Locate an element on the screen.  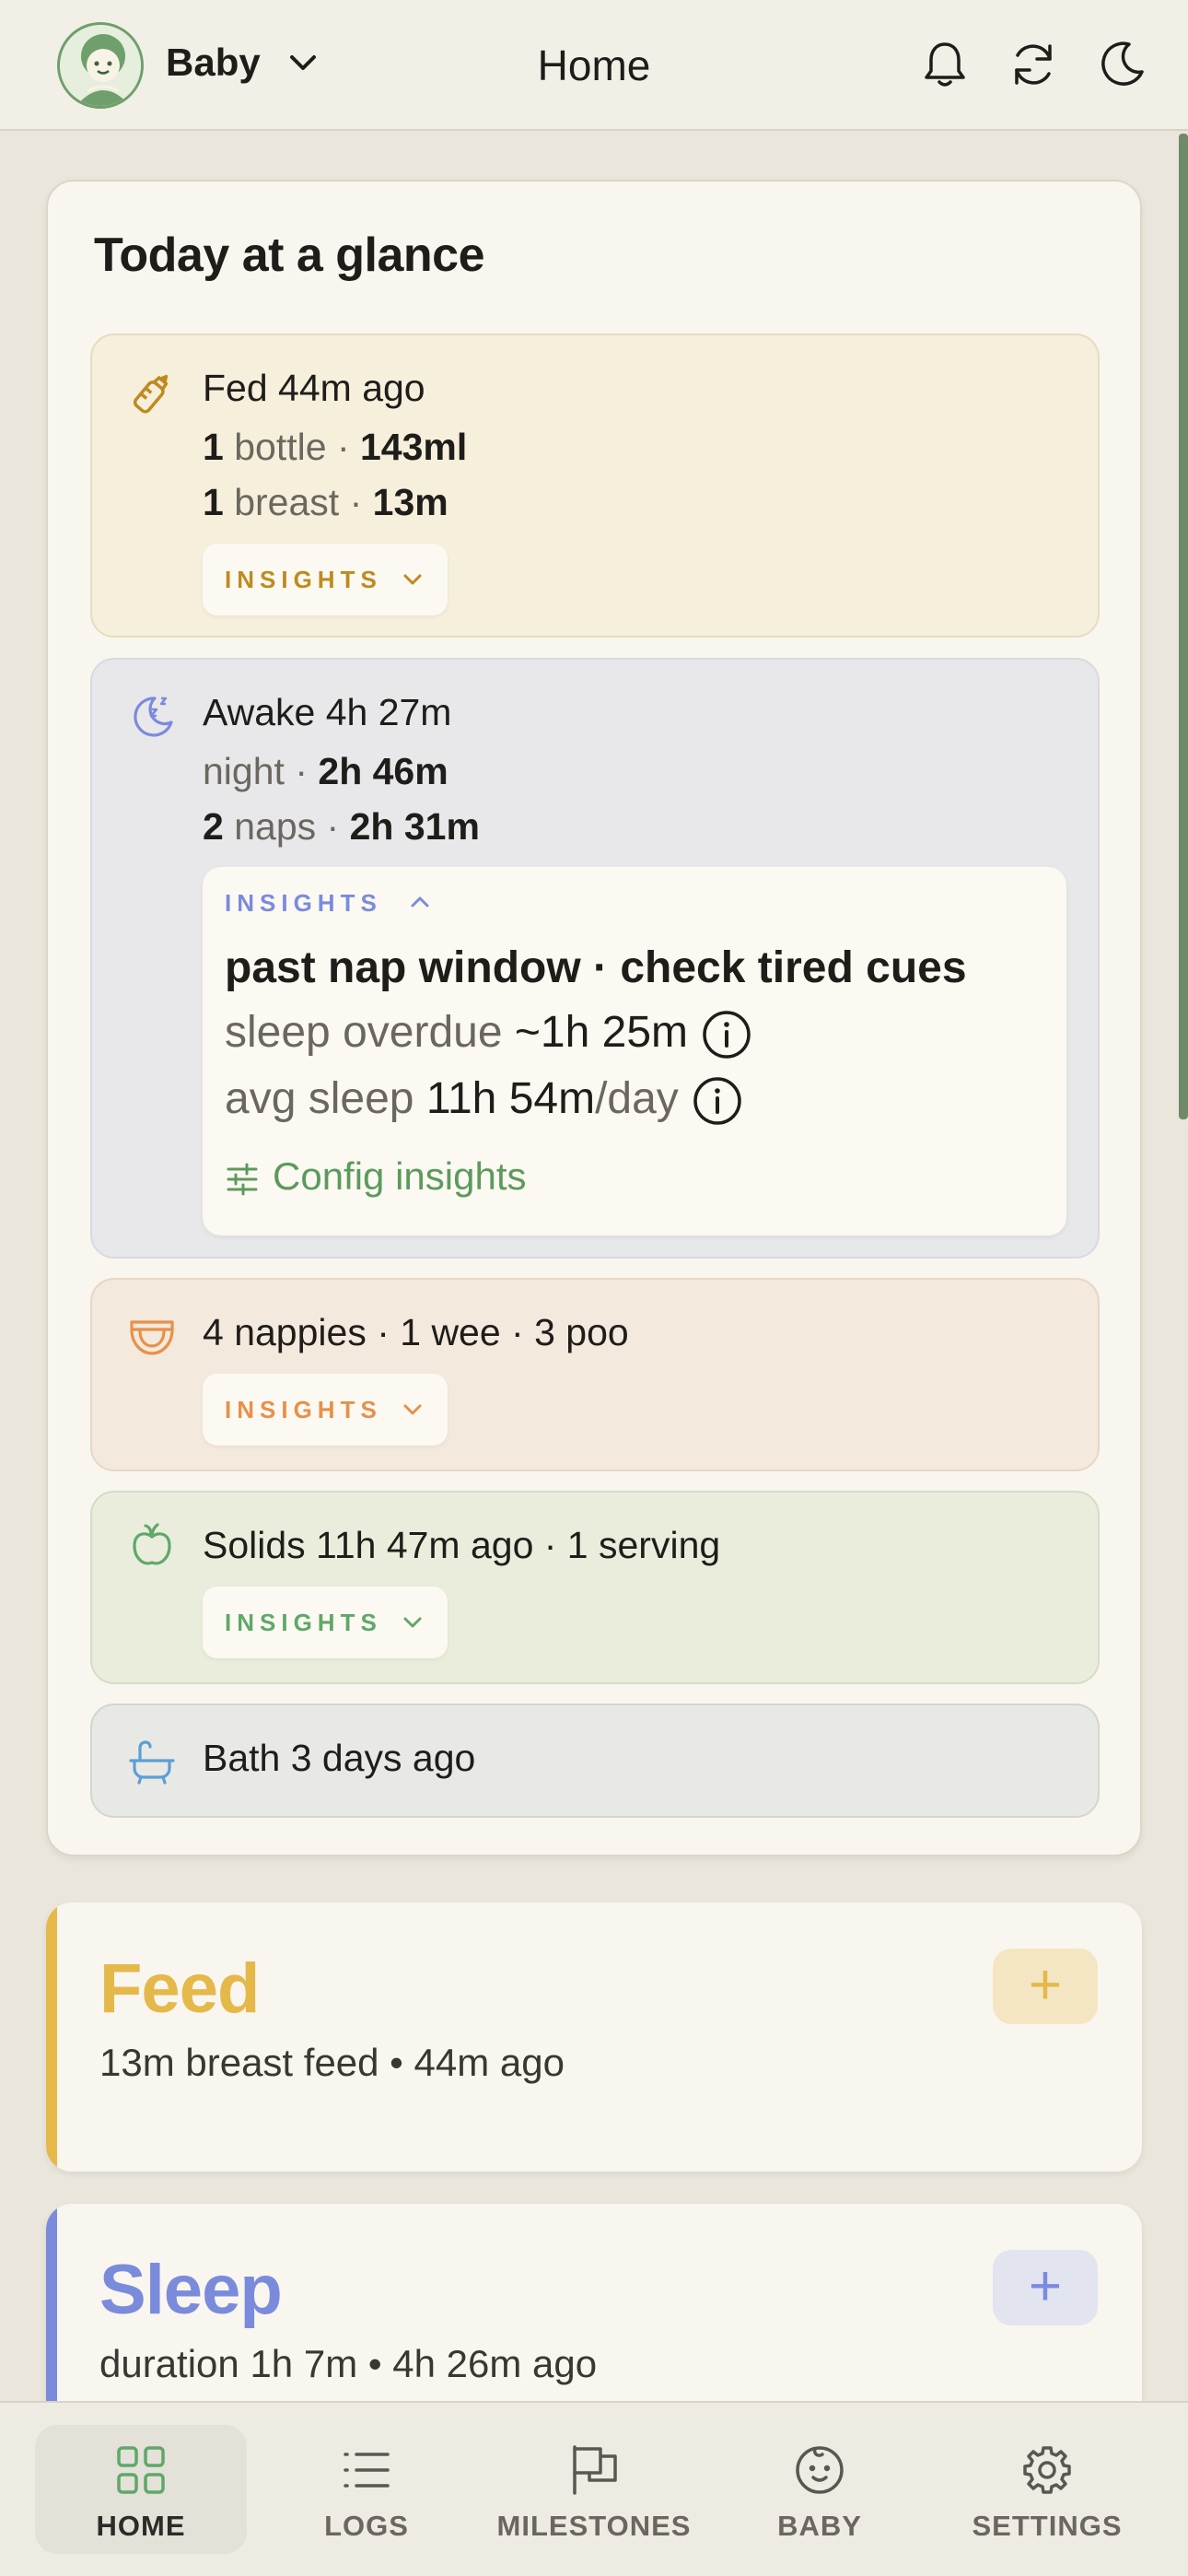
feed-insights-toggle: INSIGHTS is located at coordinates (325, 579).